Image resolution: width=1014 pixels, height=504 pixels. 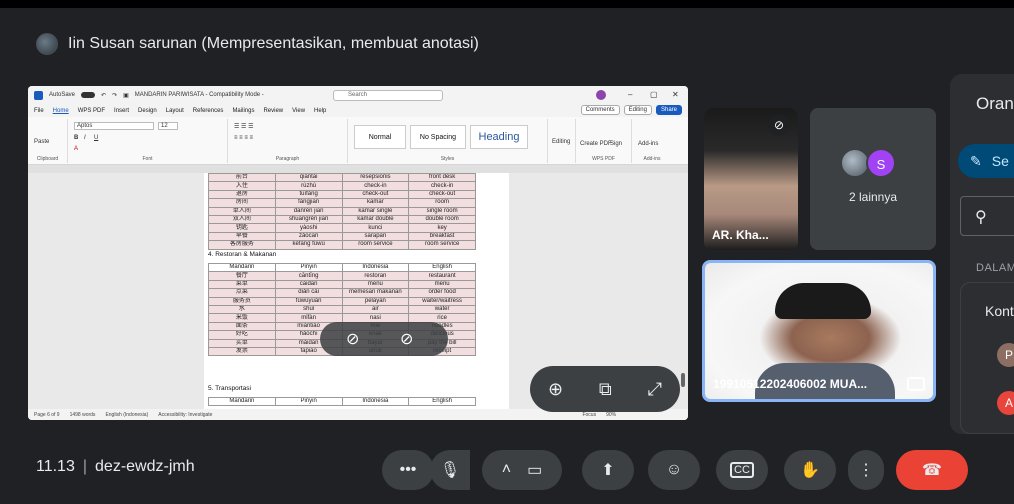 What do you see at coordinates (320, 111) in the screenshot?
I see `menu-help: Help` at bounding box center [320, 111].